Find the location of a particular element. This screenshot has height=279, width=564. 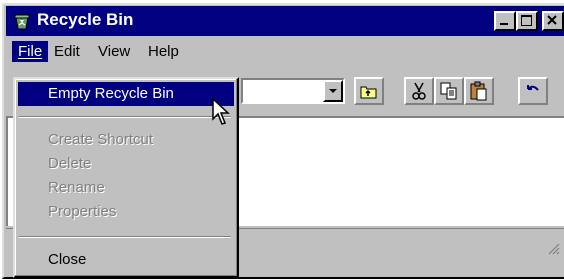

recycle-bin-icon is located at coordinates (22, 21).